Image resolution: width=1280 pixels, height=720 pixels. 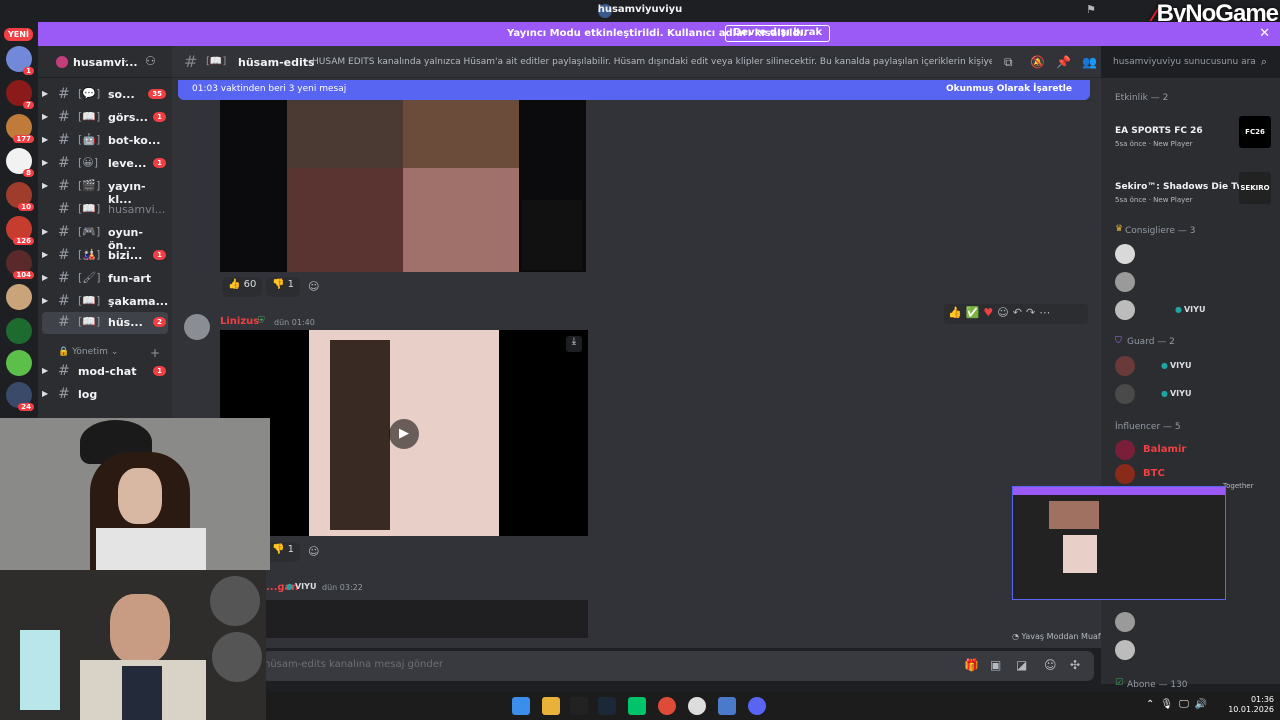 What do you see at coordinates (20, 264) in the screenshot?
I see `server-icon: 104` at bounding box center [20, 264].